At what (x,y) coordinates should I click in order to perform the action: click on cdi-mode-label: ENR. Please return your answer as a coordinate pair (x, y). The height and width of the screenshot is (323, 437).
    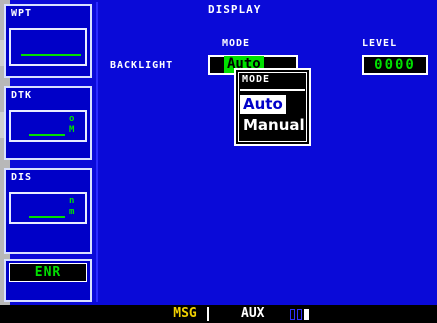
    Looking at the image, I should click on (48, 272).